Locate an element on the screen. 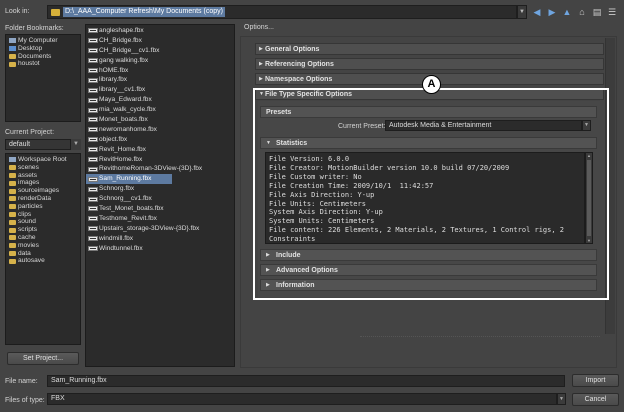 This screenshot has height=412, width=624. file-name-text: Testhome_Revit.fbx is located at coordinates (128, 218).